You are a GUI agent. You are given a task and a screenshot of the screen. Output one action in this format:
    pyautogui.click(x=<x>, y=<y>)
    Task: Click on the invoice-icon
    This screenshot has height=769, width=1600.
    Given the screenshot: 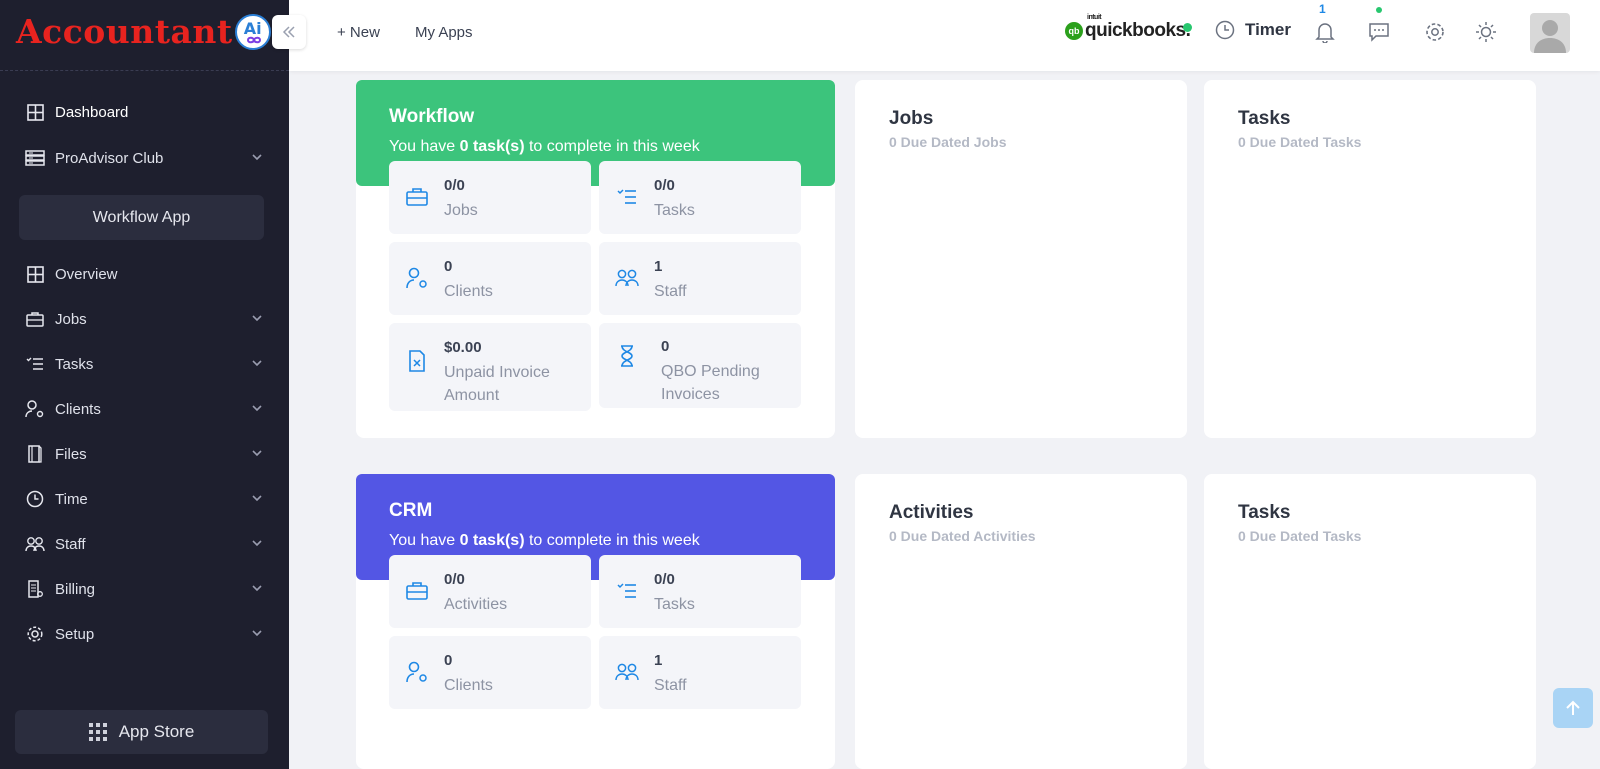 What is the action you would take?
    pyautogui.click(x=417, y=361)
    